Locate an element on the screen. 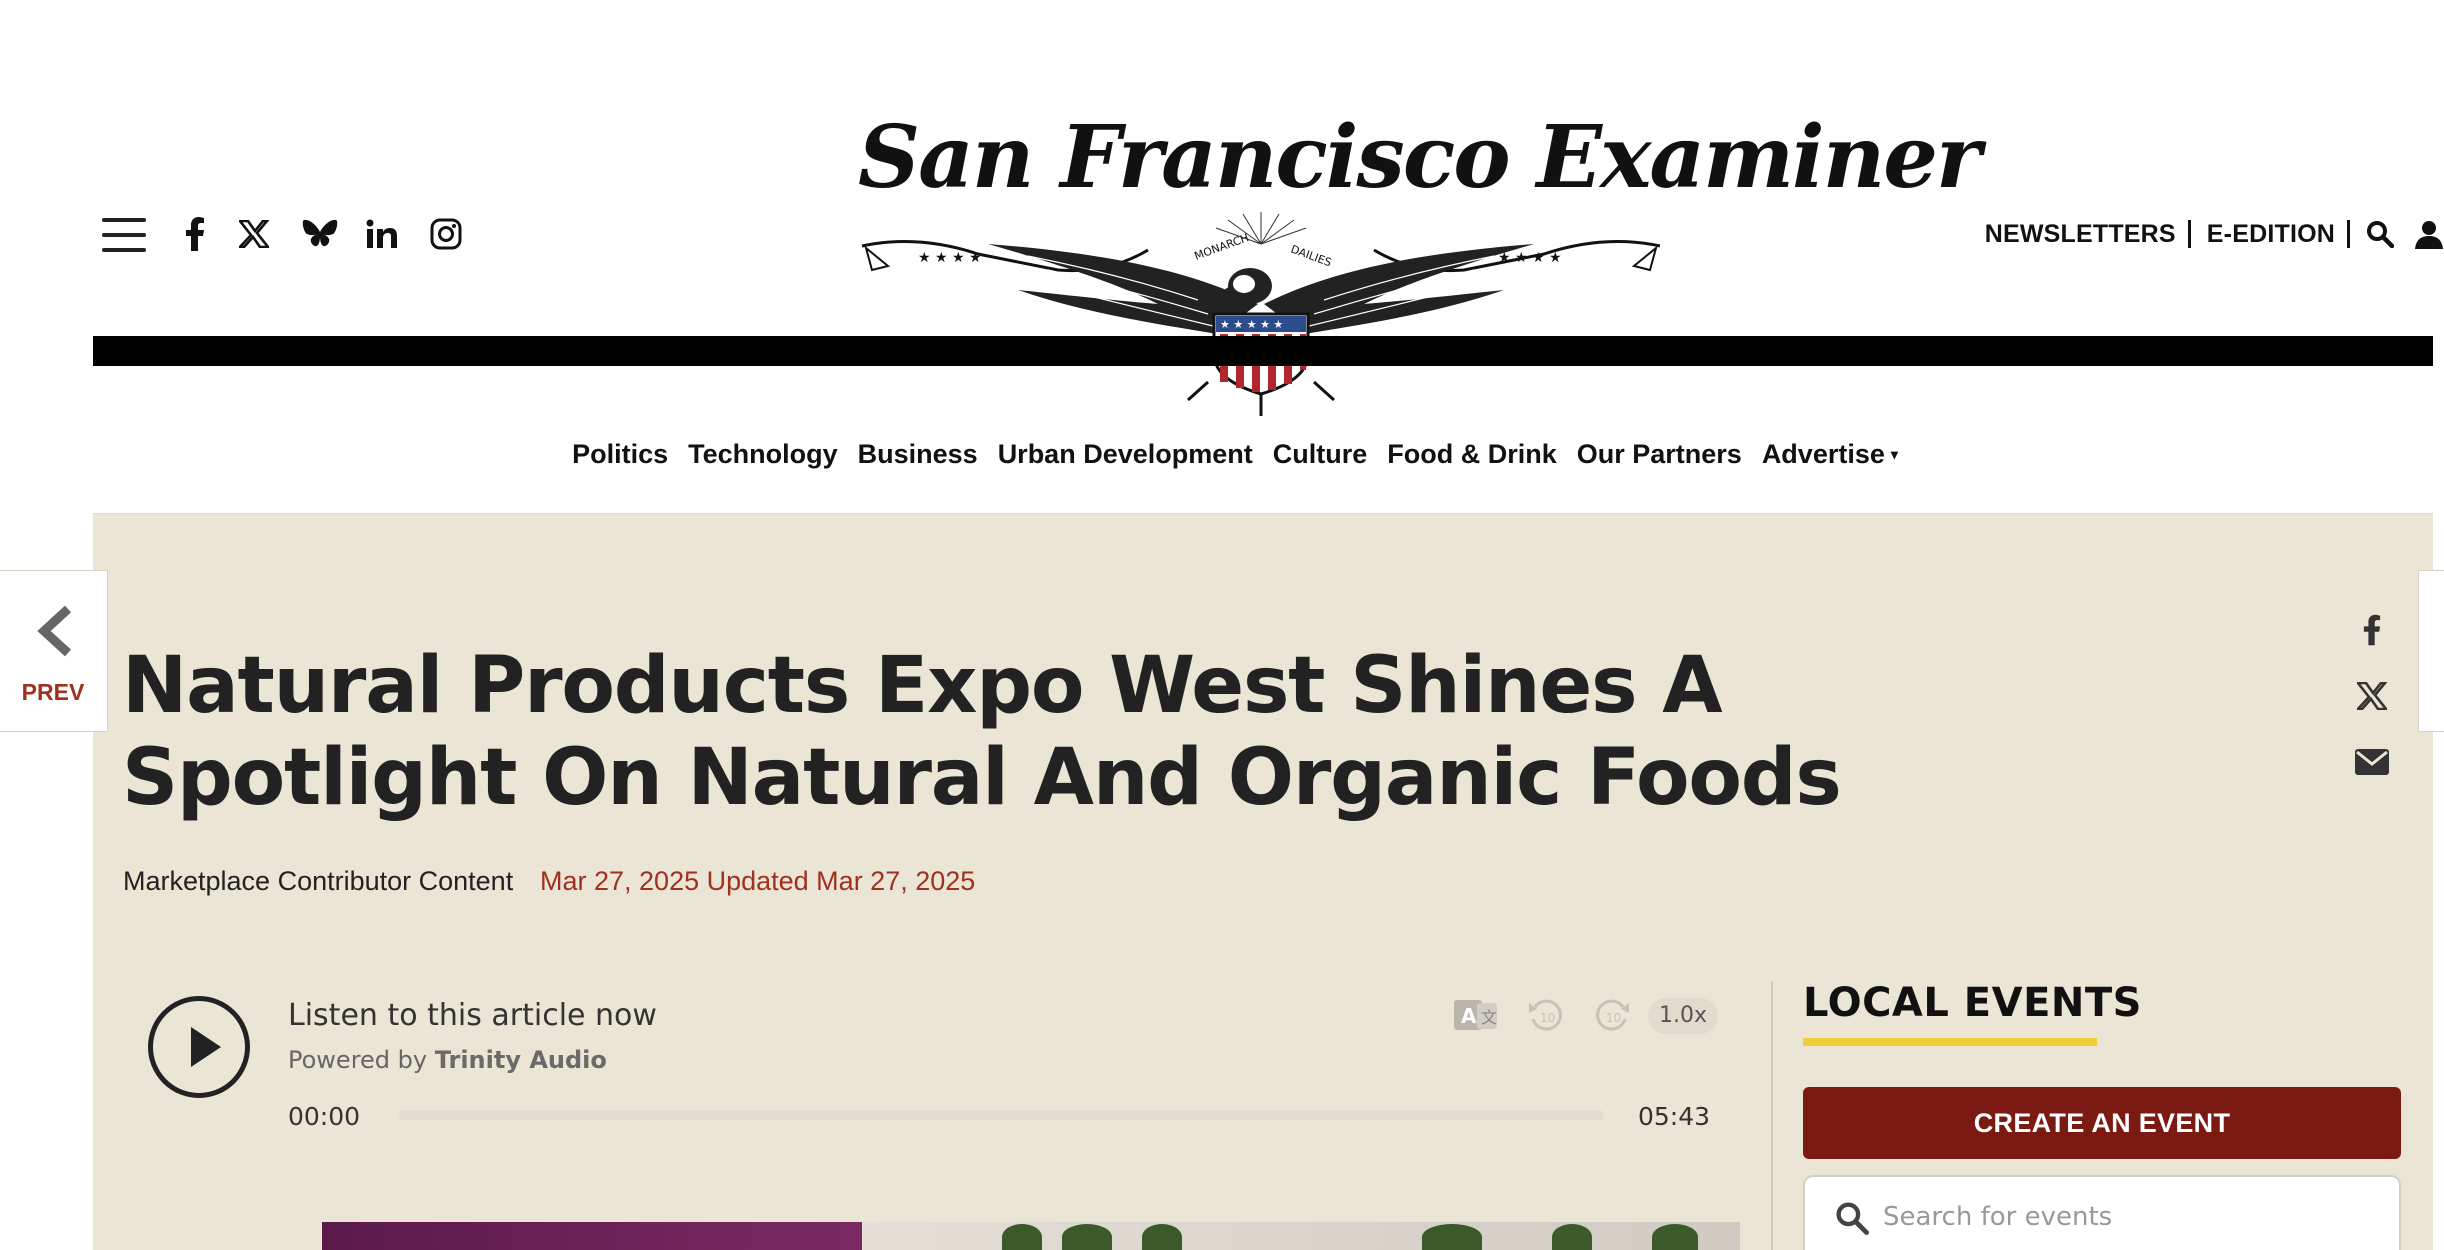  nav-item-politics: Politics is located at coordinates (620, 454).